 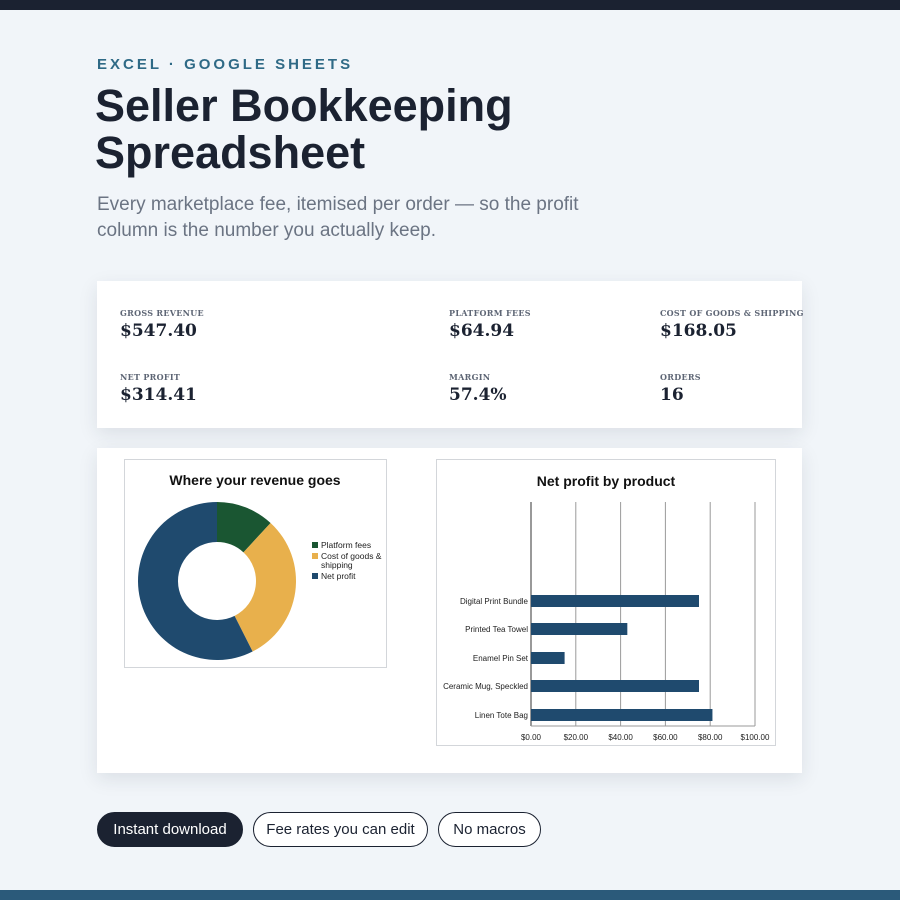 I want to click on stat-value: 57.4%, so click(x=478, y=395).